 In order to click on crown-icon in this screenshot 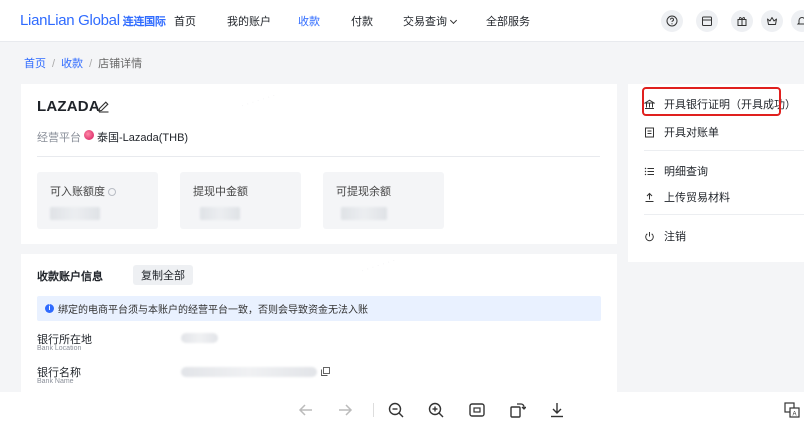, I will do `click(772, 21)`.